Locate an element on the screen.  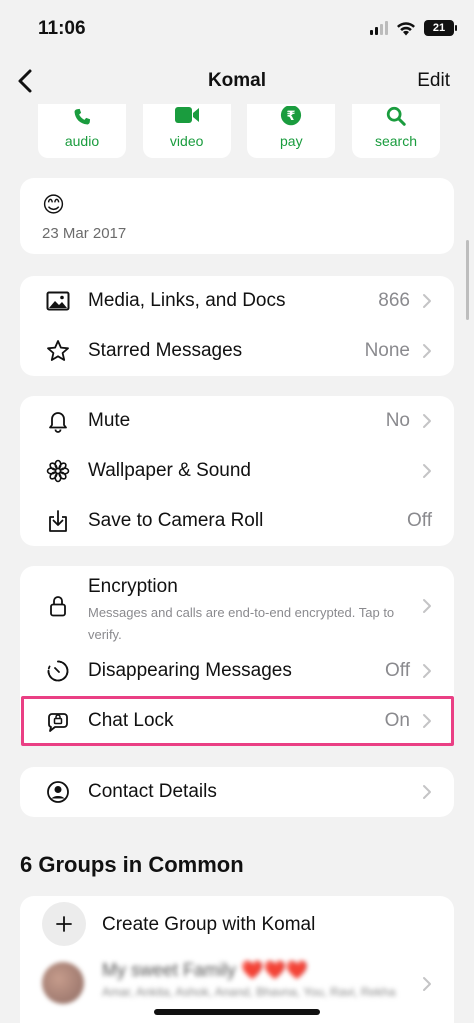
contact-details-card: Contact Details is located at coordinates (237, 792).